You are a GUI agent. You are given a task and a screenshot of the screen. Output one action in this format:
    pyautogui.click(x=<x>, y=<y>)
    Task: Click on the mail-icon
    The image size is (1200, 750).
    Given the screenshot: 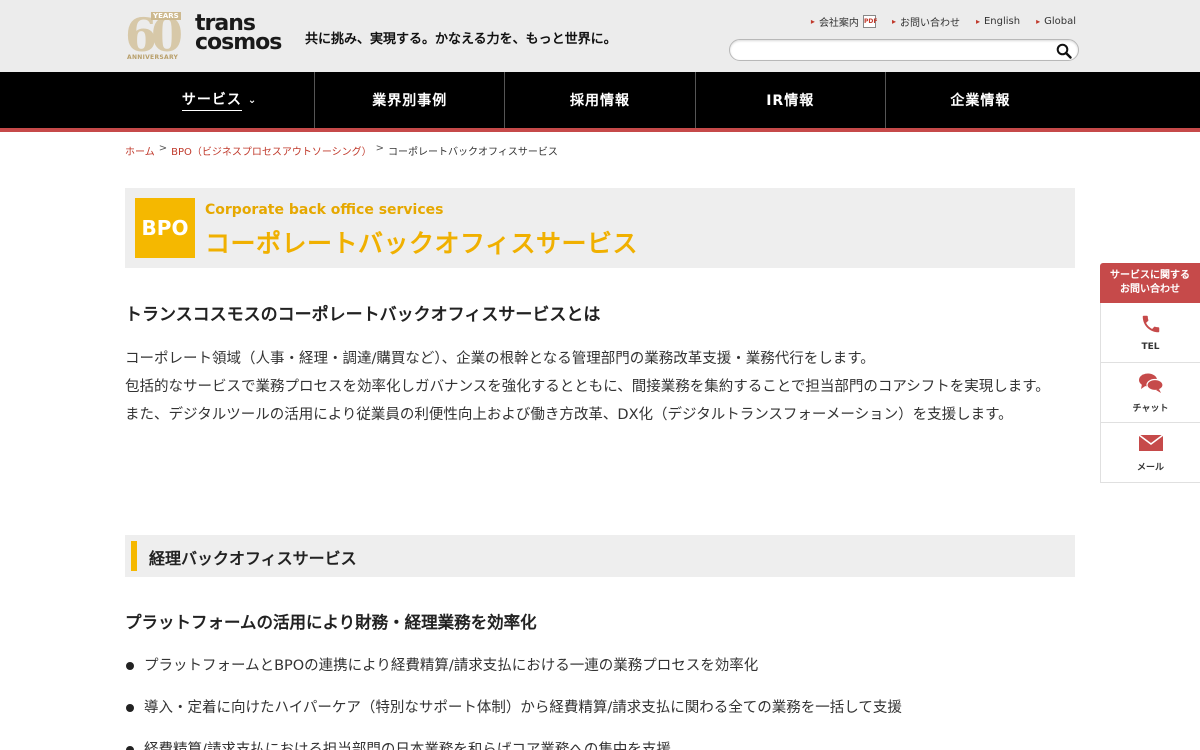 What is the action you would take?
    pyautogui.click(x=1151, y=445)
    